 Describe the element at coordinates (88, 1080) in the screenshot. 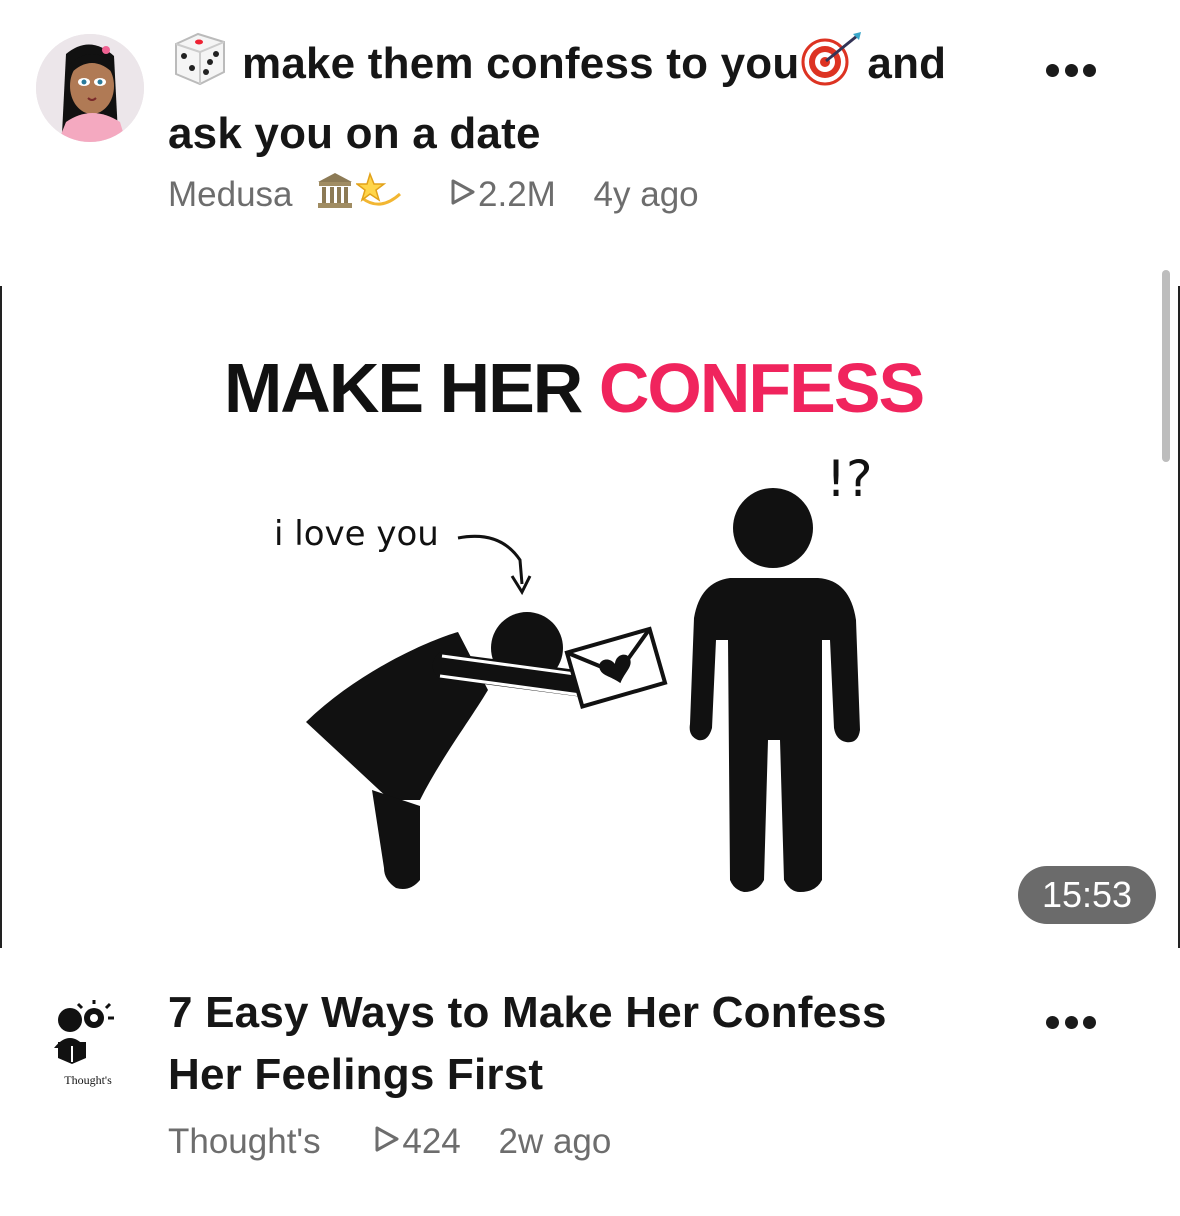

I see `channel-logo-text: Thought's` at that location.